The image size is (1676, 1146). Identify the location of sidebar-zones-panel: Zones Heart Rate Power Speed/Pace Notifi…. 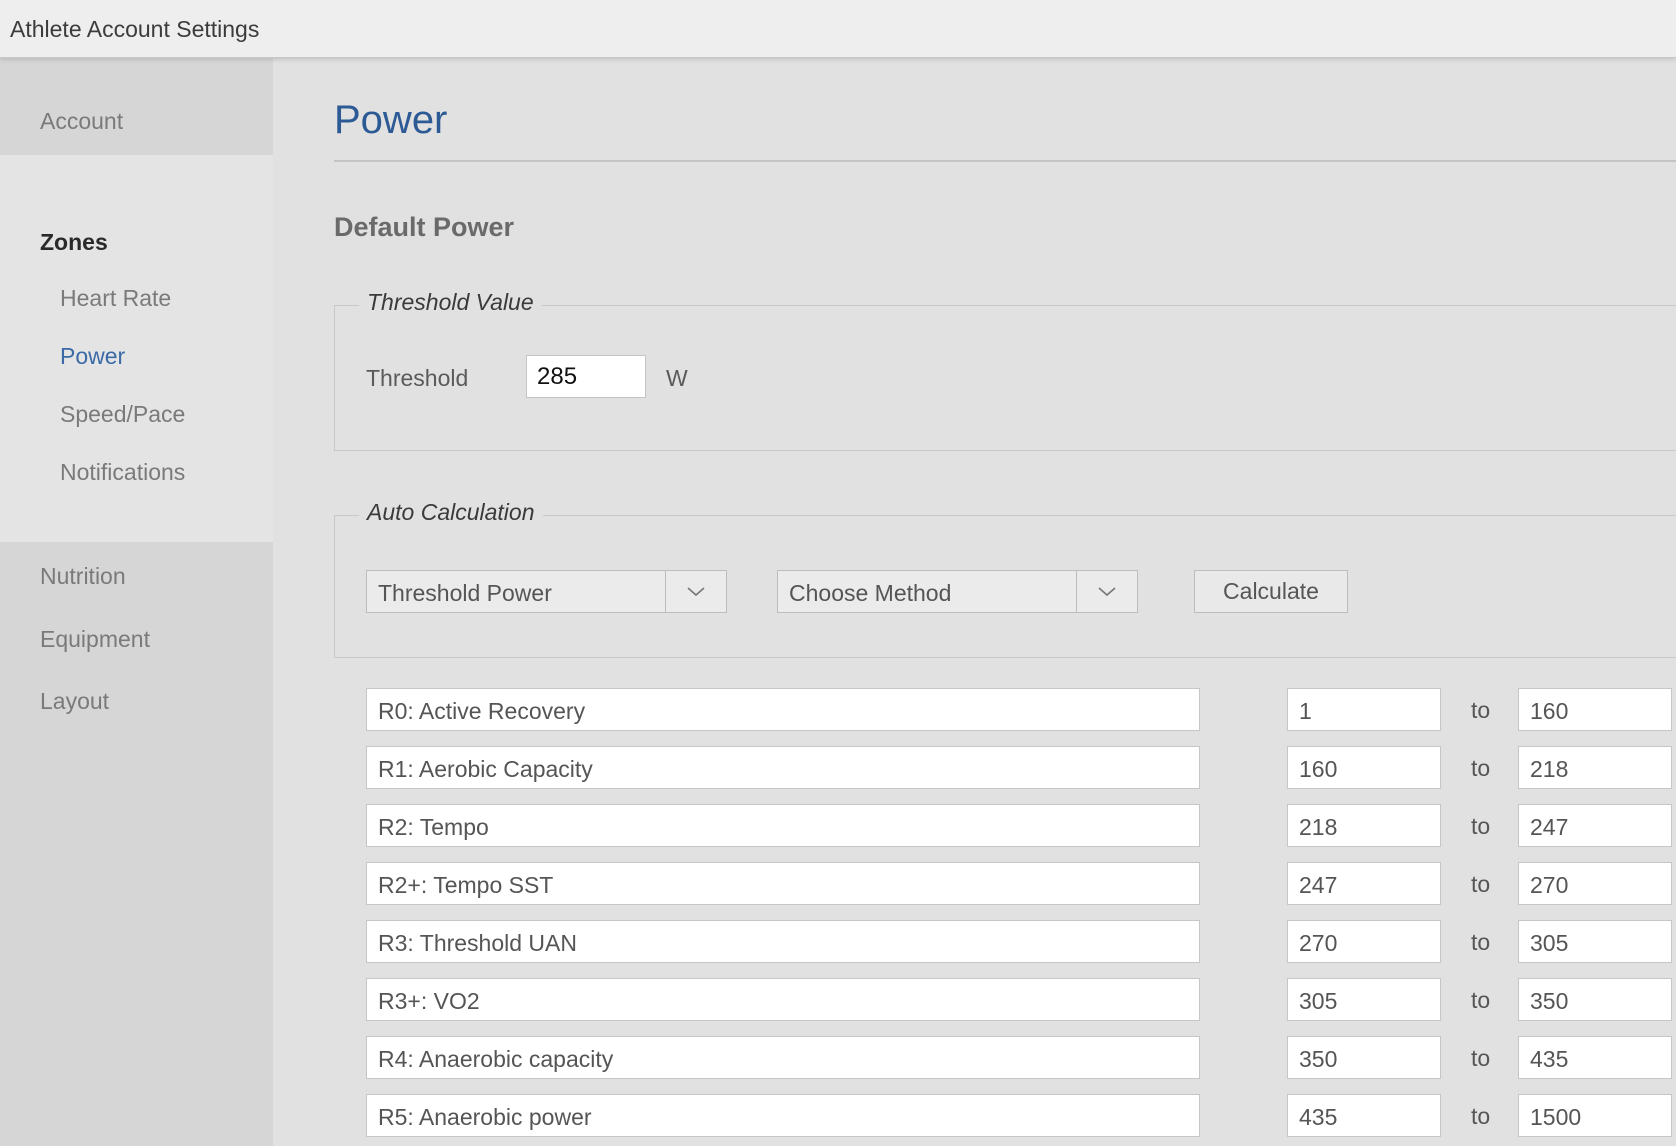
(136, 348).